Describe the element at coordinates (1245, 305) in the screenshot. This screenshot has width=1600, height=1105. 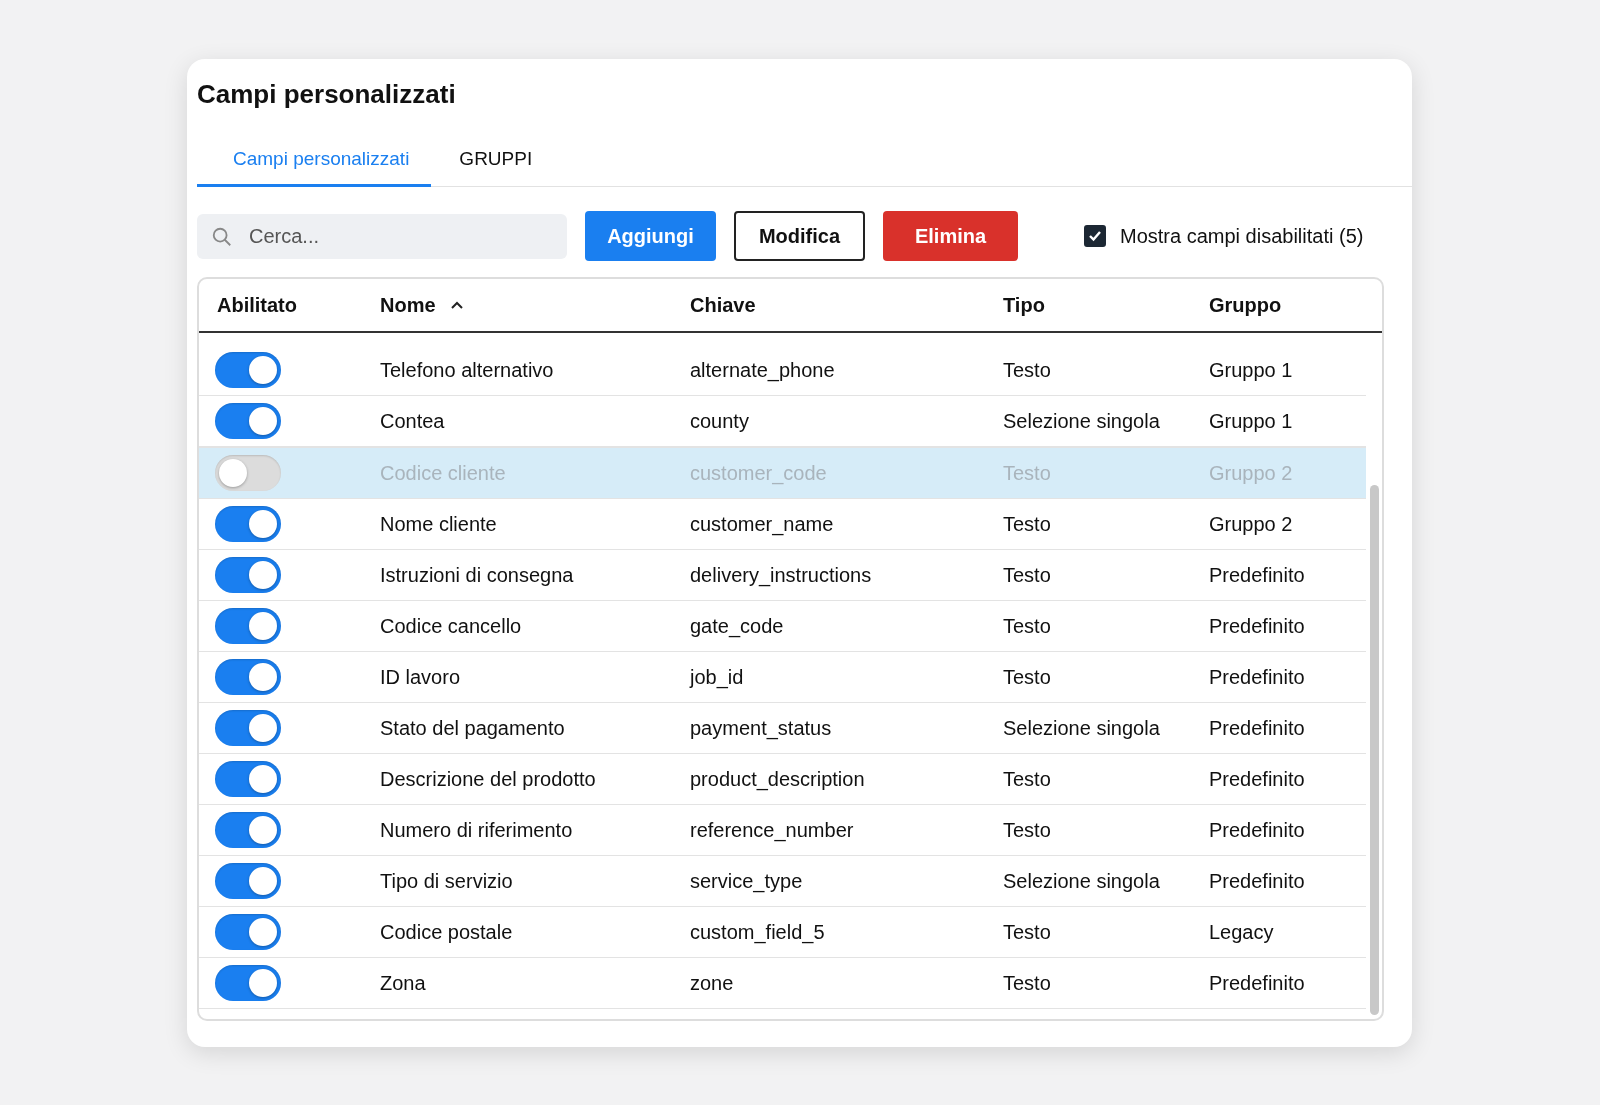
I see `column-header: Gruppo` at that location.